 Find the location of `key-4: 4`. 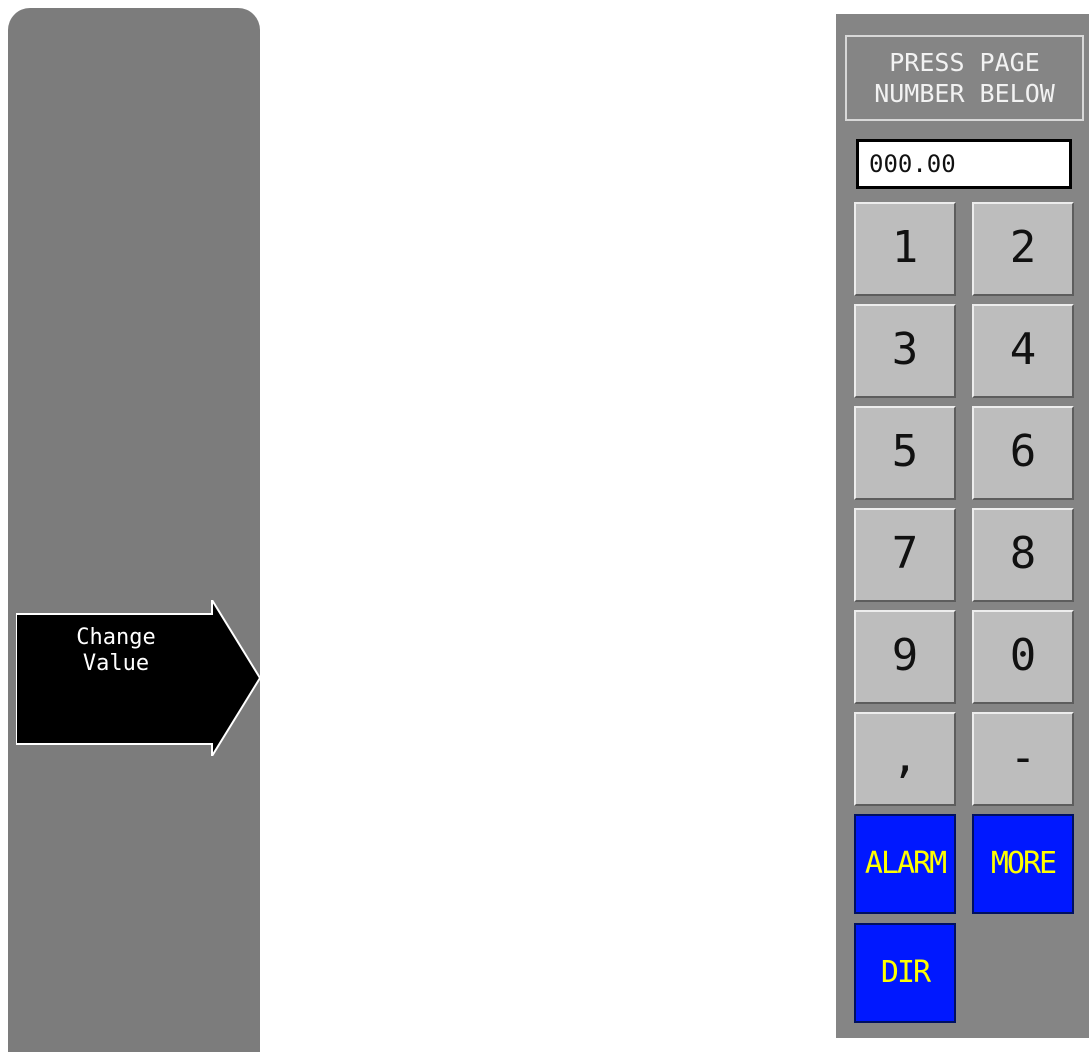

key-4: 4 is located at coordinates (1023, 351).